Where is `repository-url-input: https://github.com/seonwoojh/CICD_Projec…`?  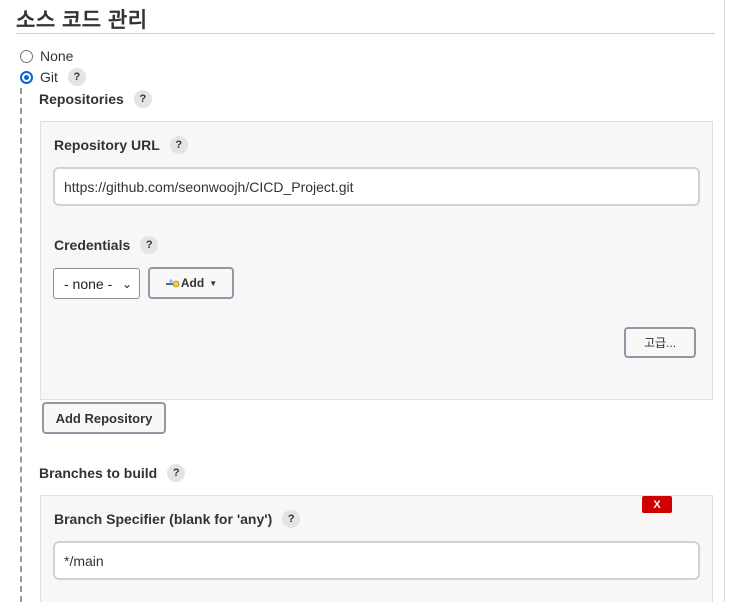
repository-url-input: https://github.com/seonwoojh/CICD_Projec… is located at coordinates (376, 186).